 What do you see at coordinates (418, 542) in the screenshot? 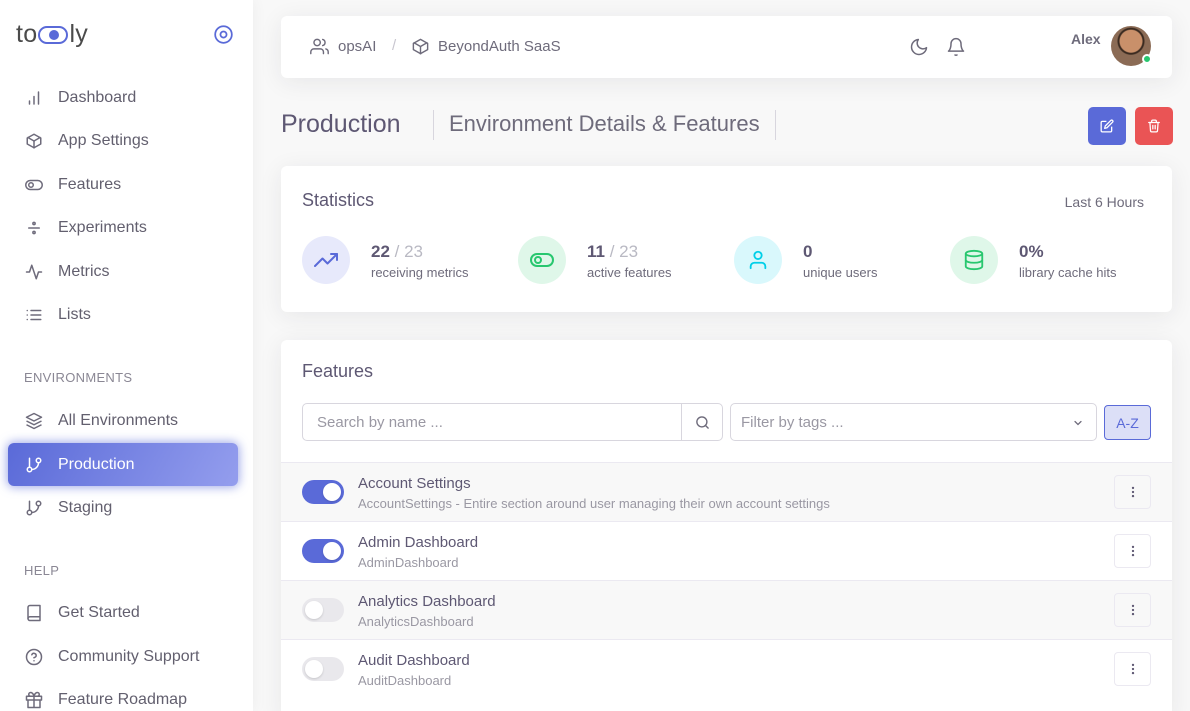
I see `feature-name: Admin Dashboard` at bounding box center [418, 542].